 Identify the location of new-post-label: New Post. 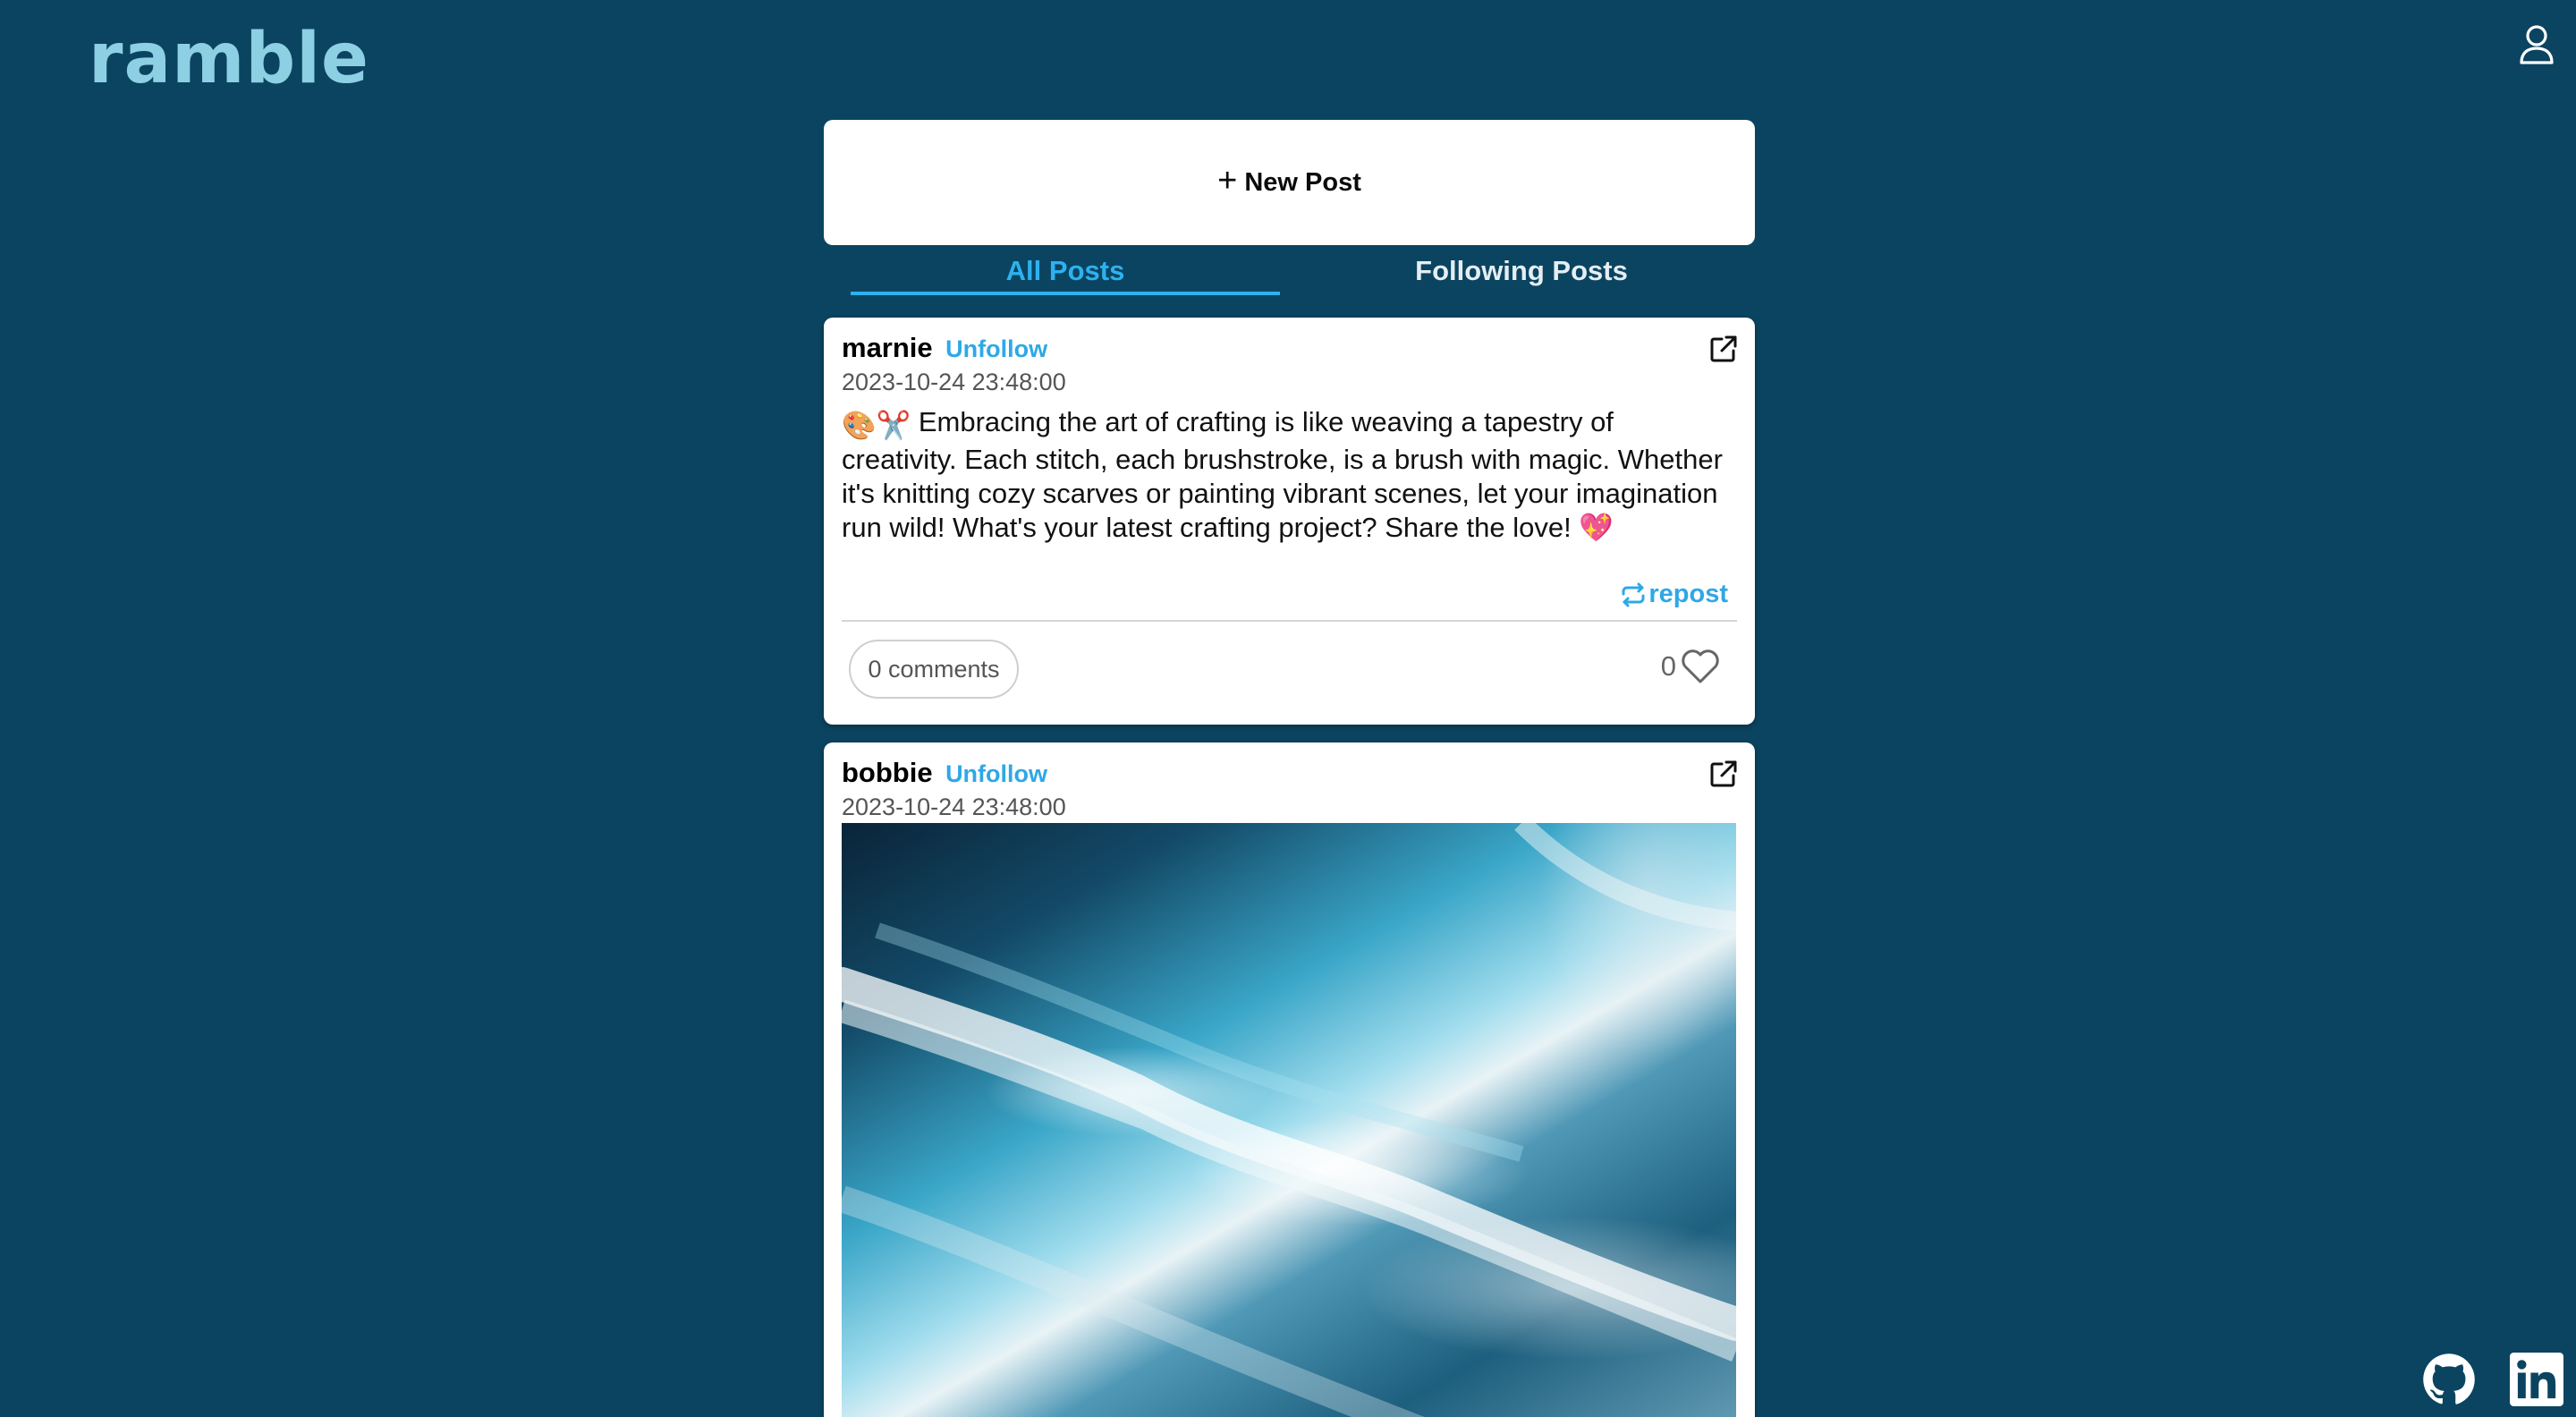
(1302, 182).